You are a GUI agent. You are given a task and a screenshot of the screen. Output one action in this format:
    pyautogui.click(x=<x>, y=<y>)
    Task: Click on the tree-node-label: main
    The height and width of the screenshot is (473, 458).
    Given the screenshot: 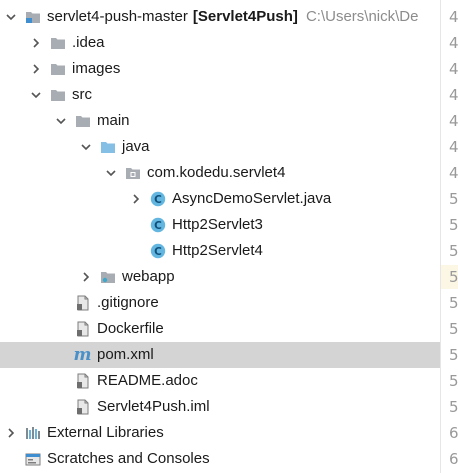 What is the action you would take?
    pyautogui.click(x=113, y=120)
    